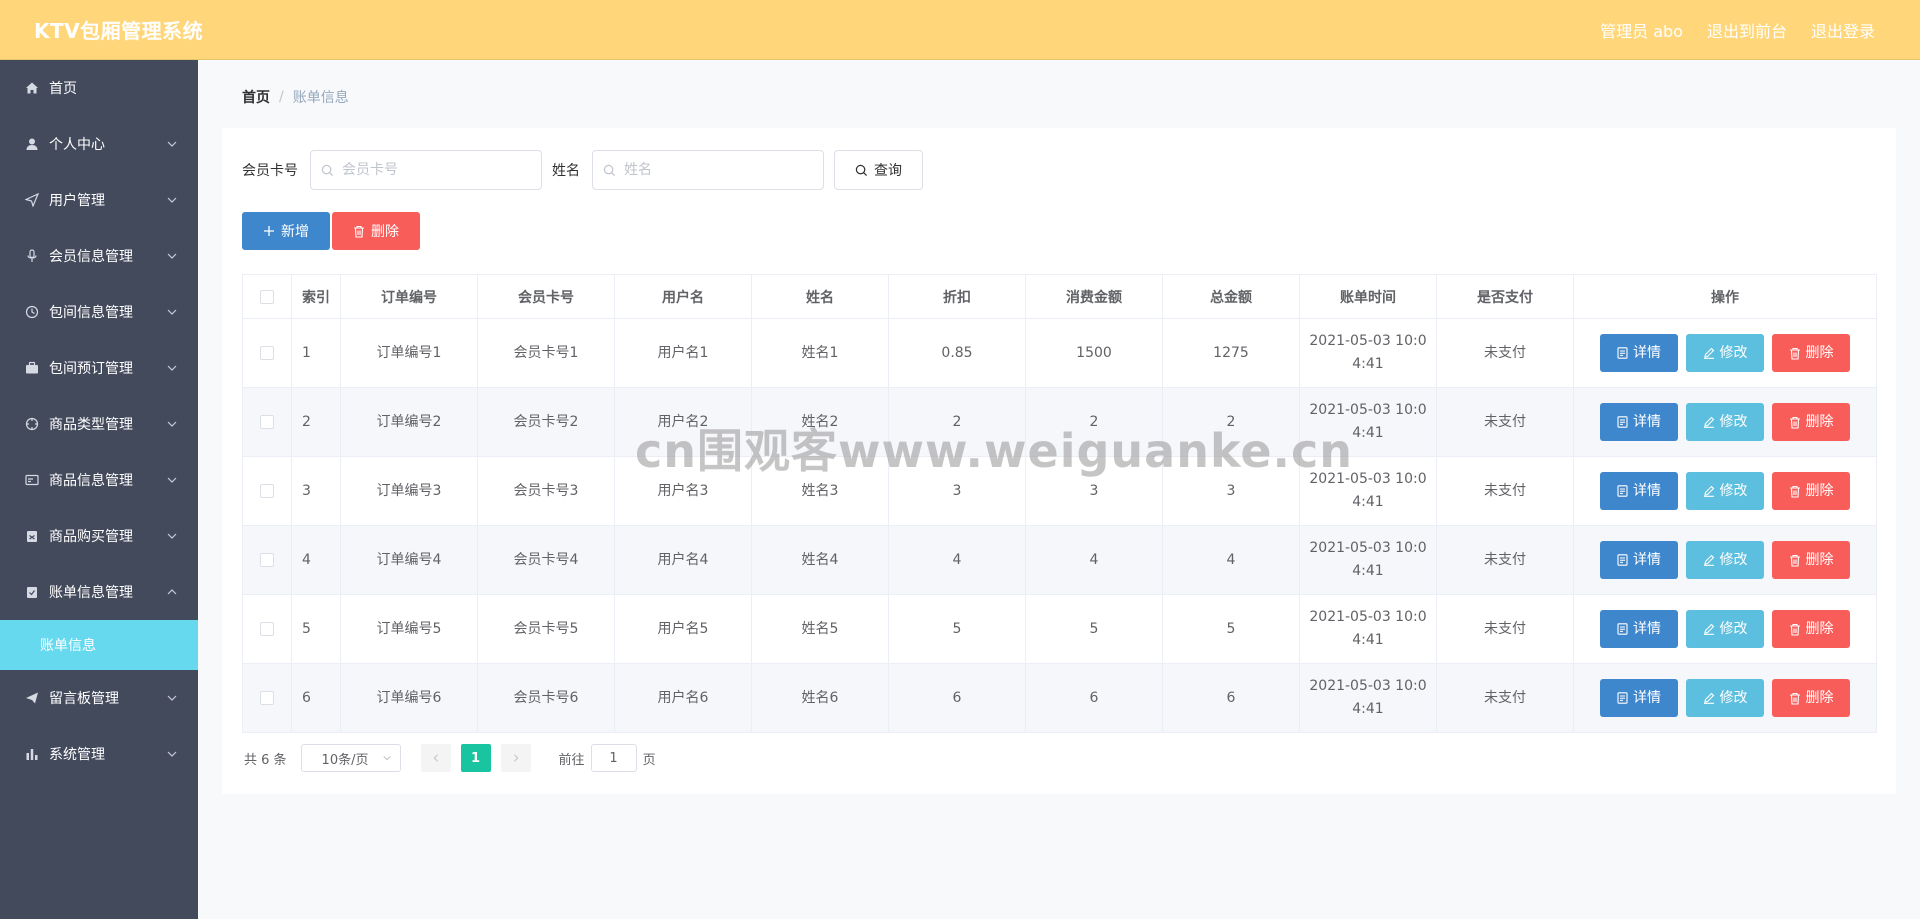 This screenshot has height=919, width=1920. Describe the element at coordinates (316, 629) in the screenshot. I see `index-cell: 5` at that location.